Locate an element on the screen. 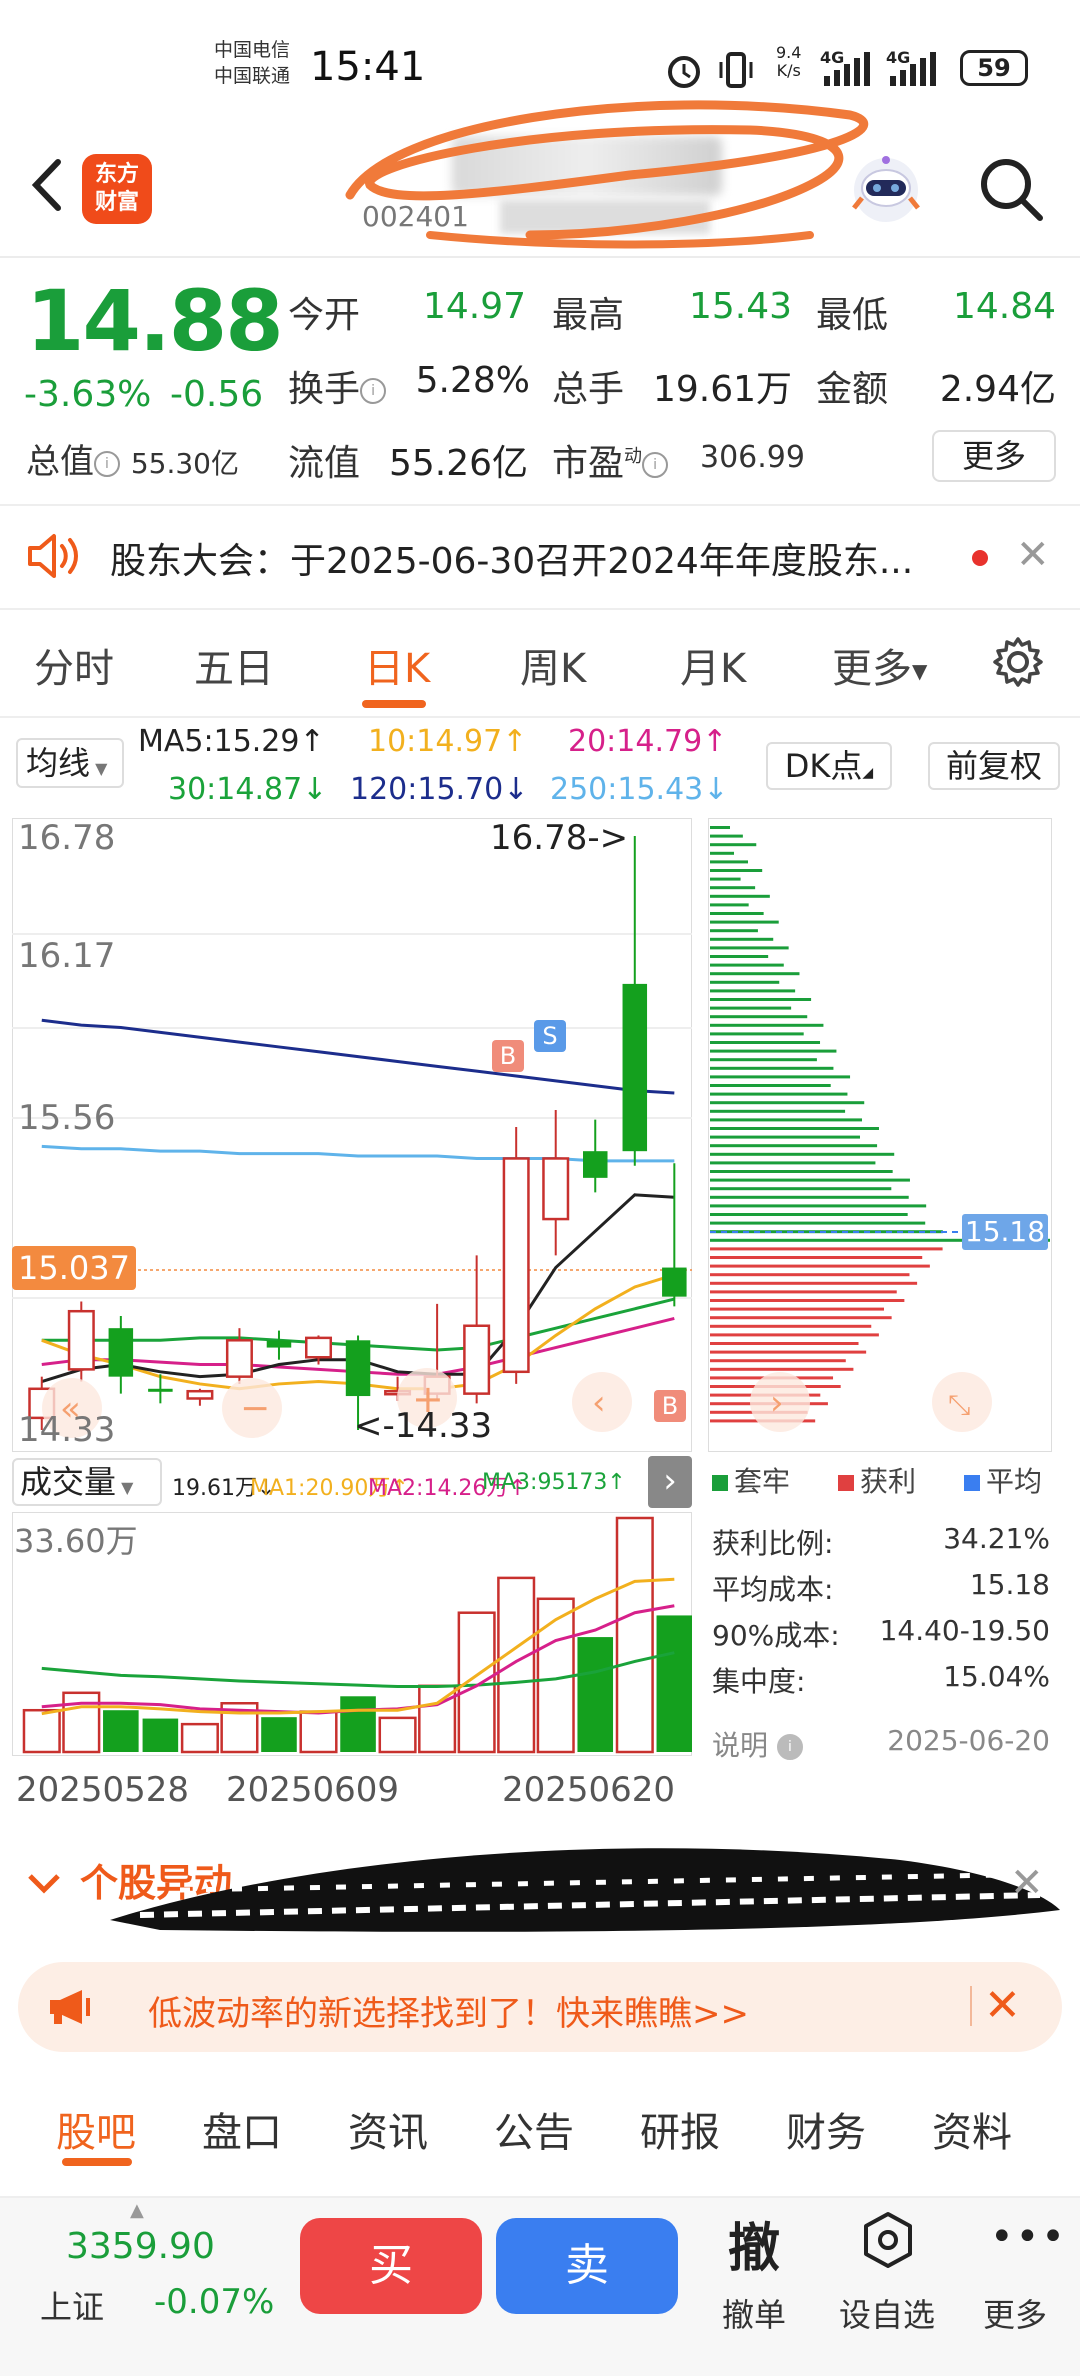 This screenshot has height=2376, width=1080. more-actions-label: 更多 is located at coordinates (1015, 2313).